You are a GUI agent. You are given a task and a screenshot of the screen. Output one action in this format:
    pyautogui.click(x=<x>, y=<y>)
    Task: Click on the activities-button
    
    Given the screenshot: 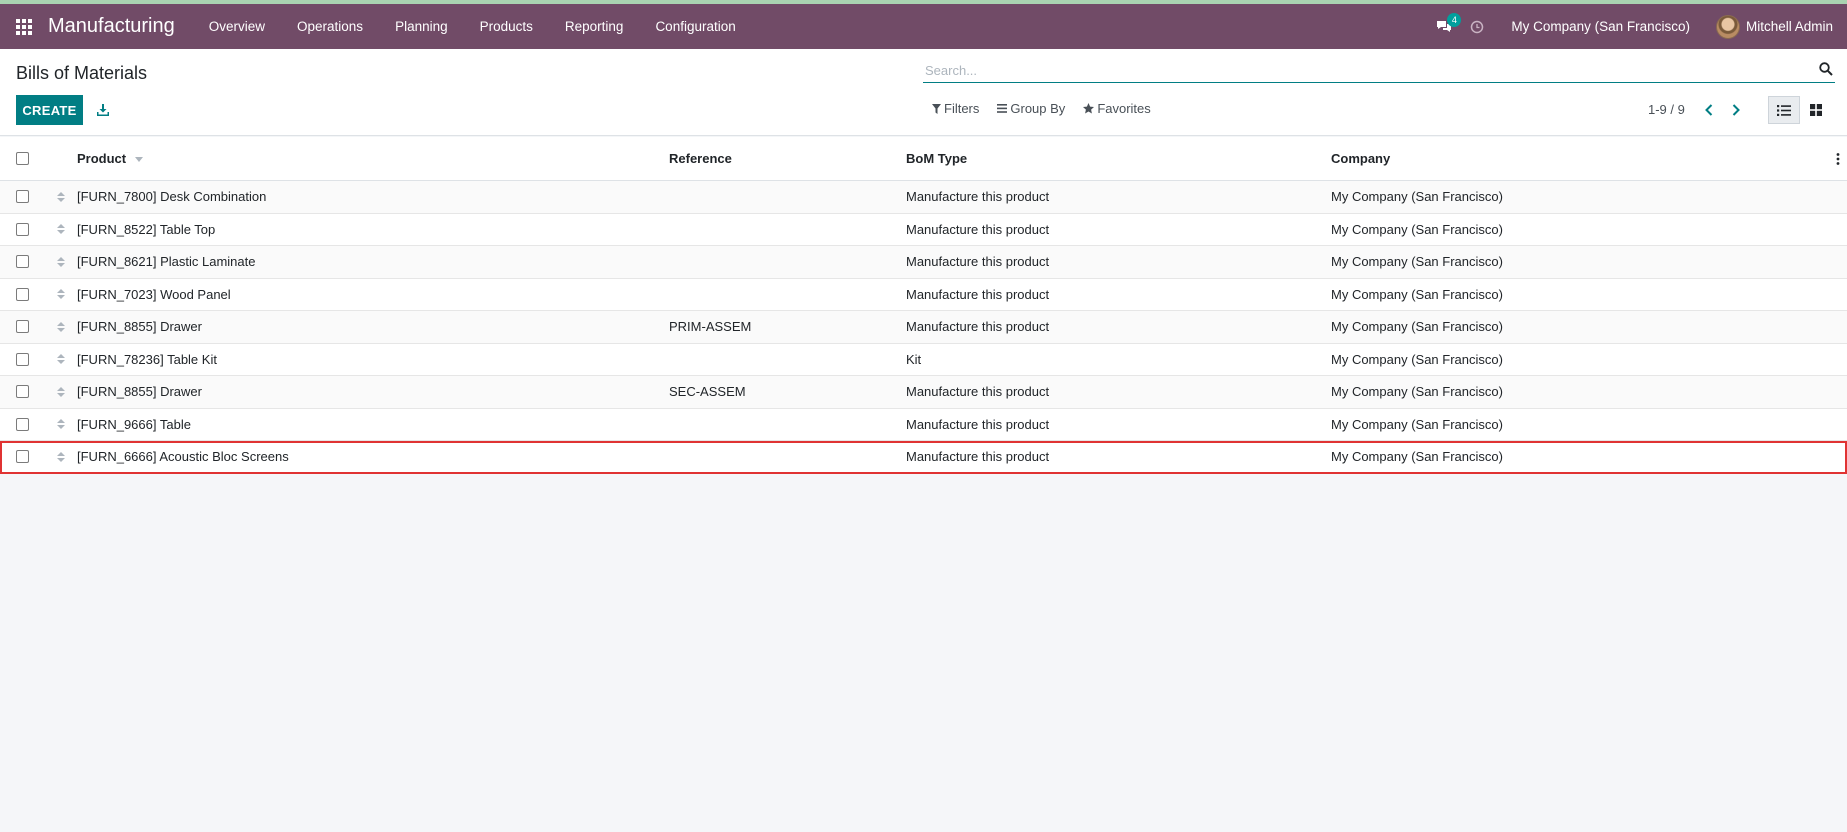 What is the action you would take?
    pyautogui.click(x=1477, y=26)
    